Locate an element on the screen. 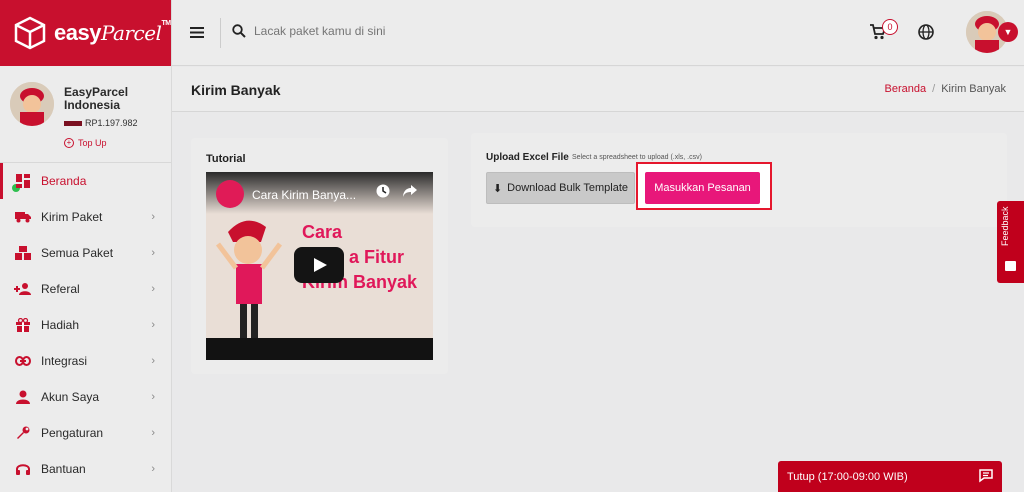 Image resolution: width=1024 pixels, height=492 pixels. gift-icon is located at coordinates (23, 325).